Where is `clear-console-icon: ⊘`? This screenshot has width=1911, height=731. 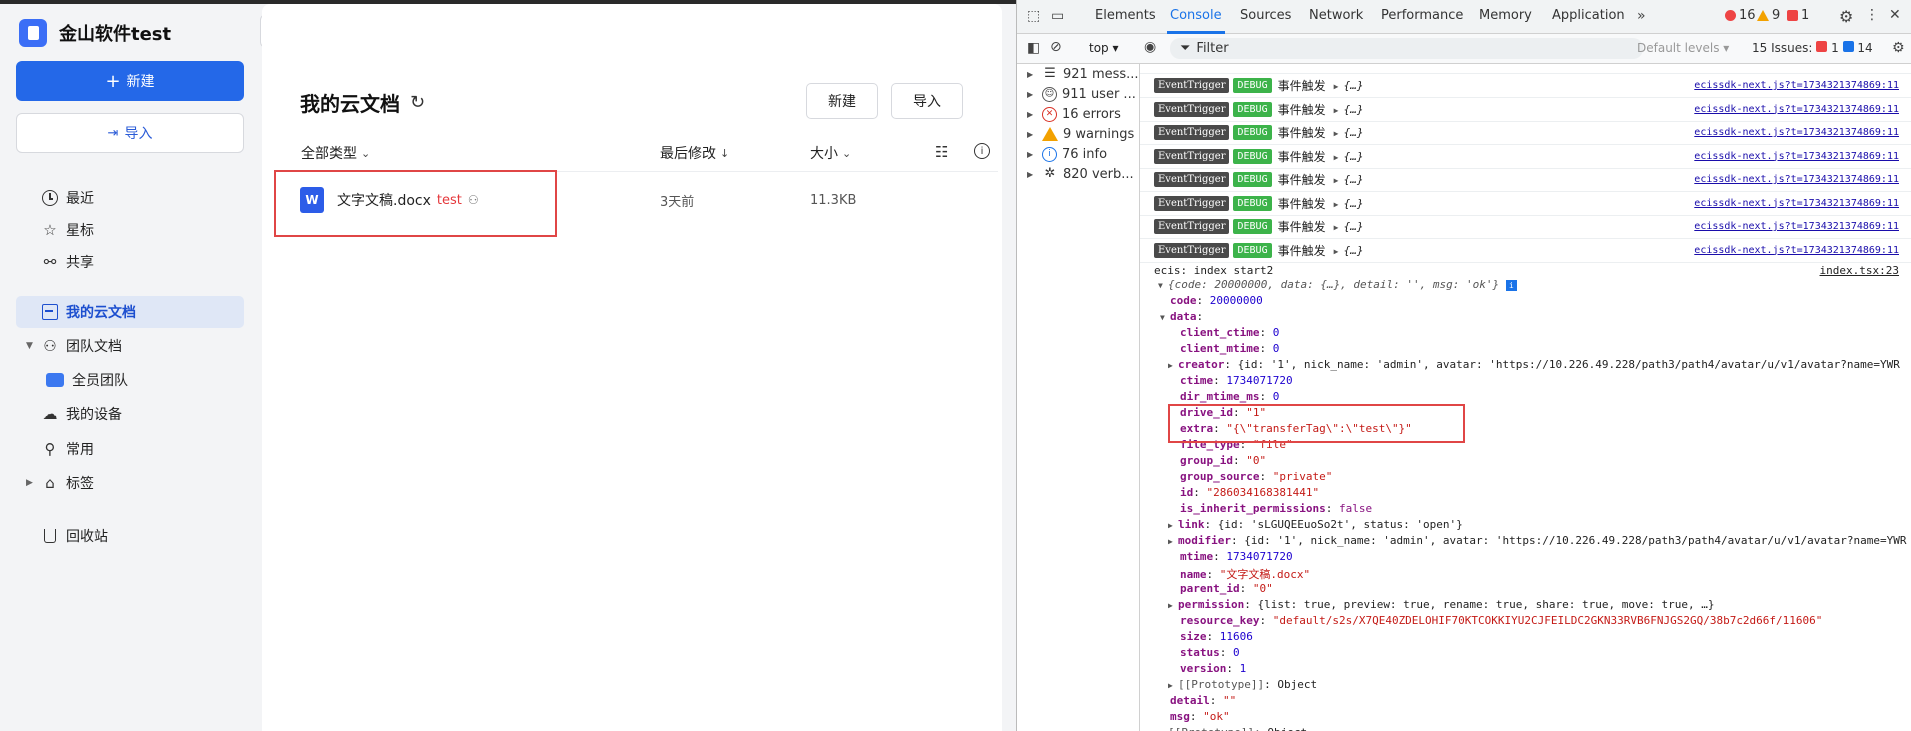 clear-console-icon: ⊘ is located at coordinates (1056, 47).